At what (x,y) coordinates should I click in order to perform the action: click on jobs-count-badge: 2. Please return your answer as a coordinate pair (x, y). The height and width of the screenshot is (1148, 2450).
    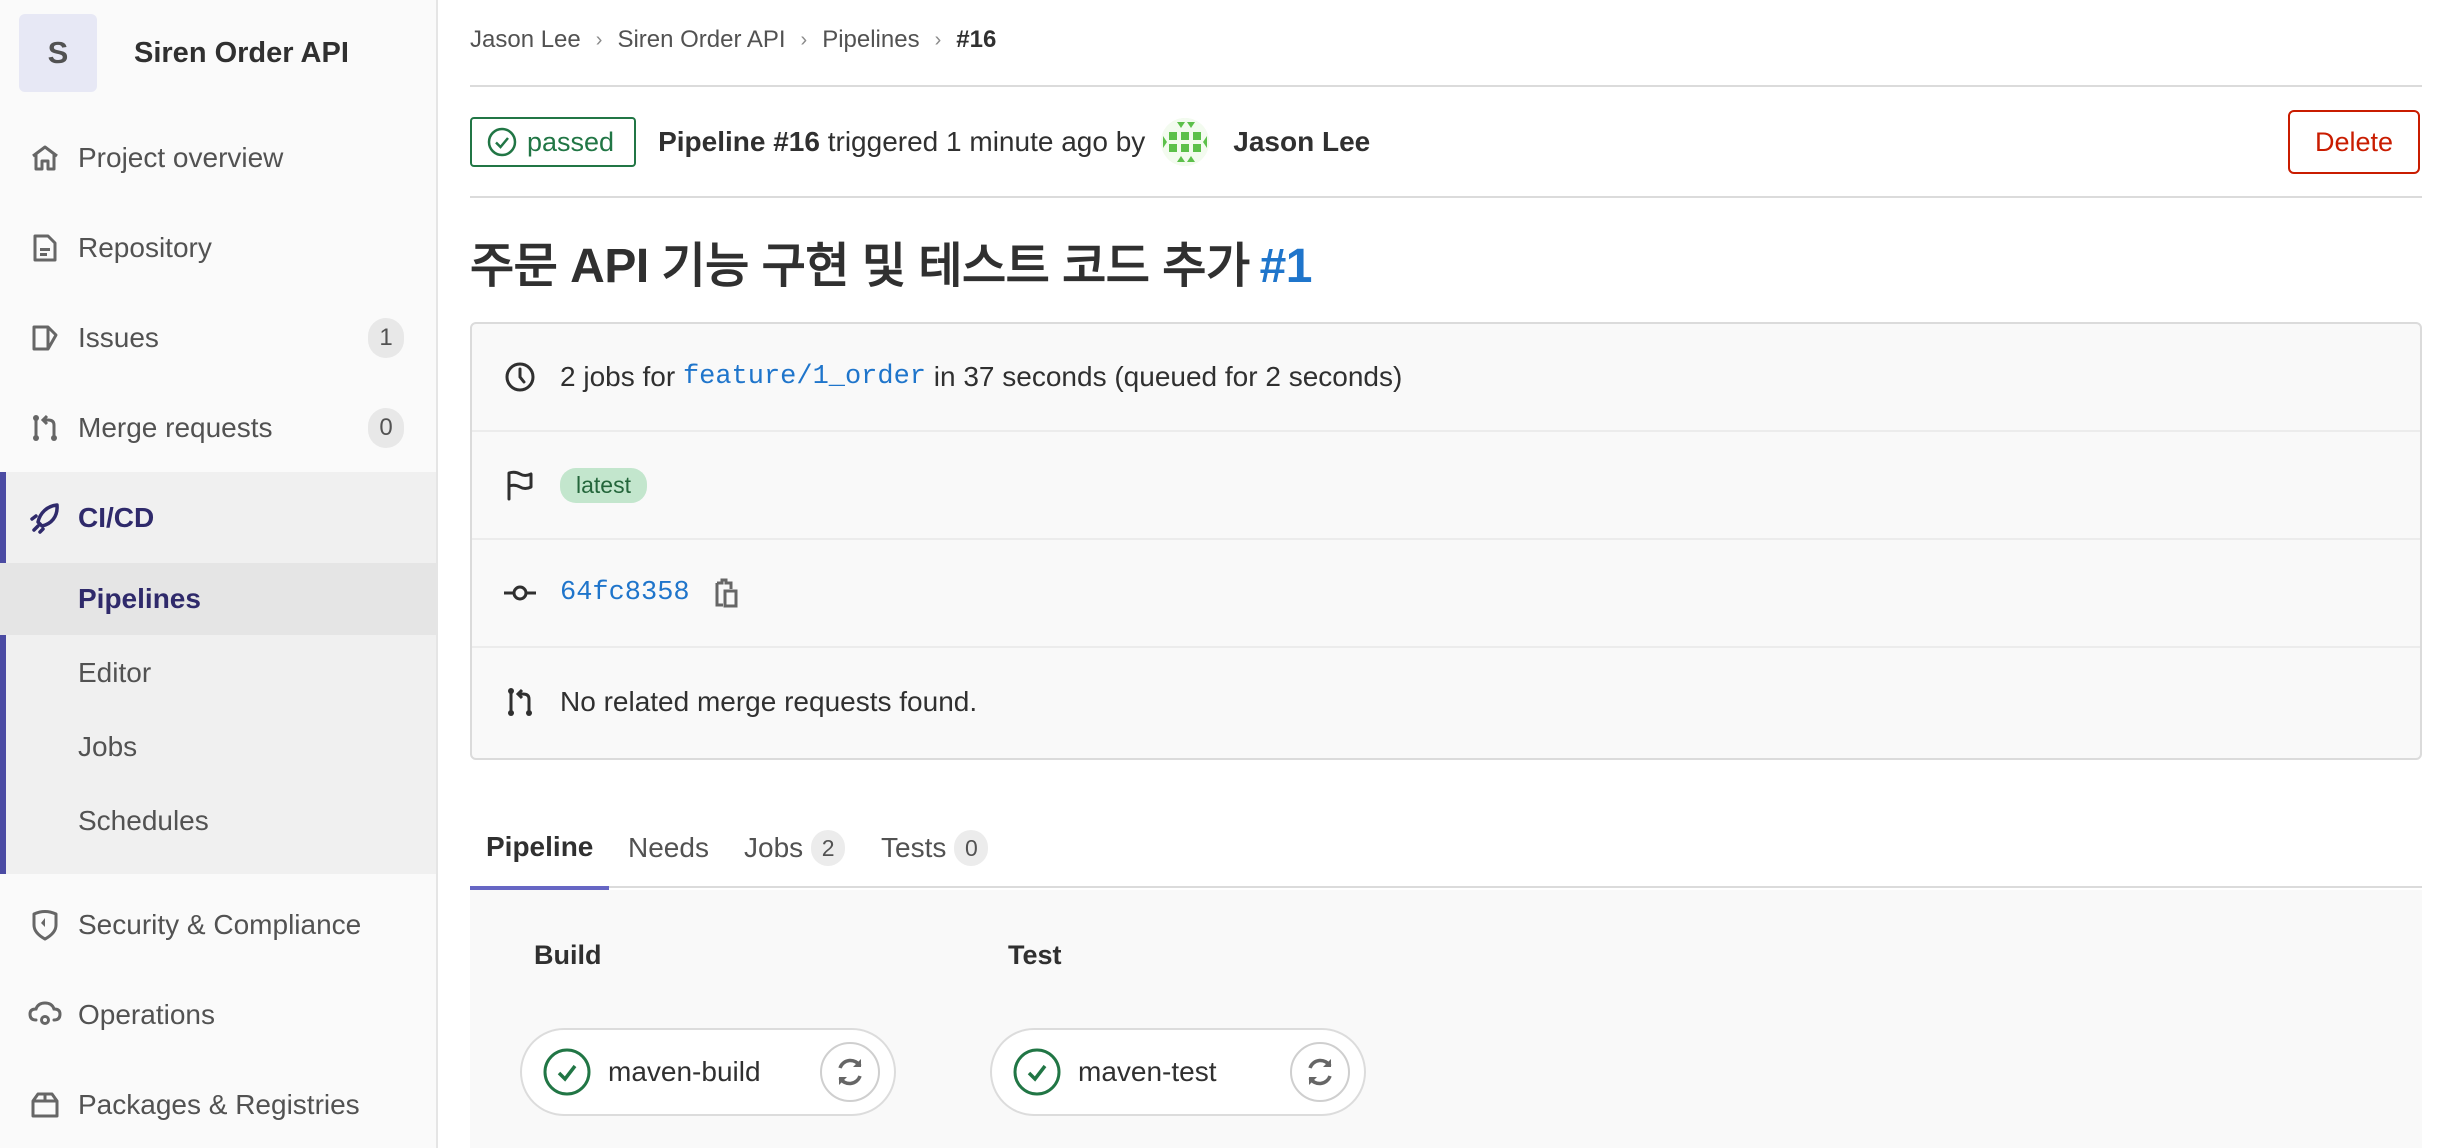
    Looking at the image, I should click on (828, 848).